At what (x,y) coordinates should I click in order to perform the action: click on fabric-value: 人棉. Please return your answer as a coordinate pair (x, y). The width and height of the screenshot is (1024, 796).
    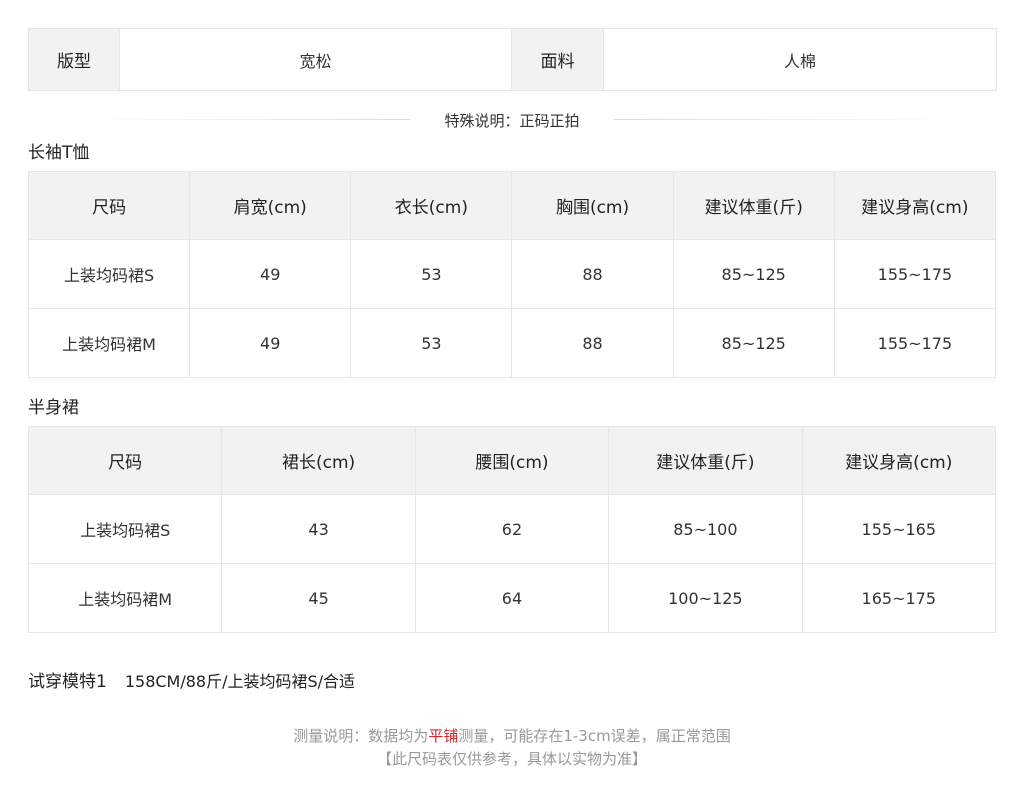
    Looking at the image, I should click on (800, 59).